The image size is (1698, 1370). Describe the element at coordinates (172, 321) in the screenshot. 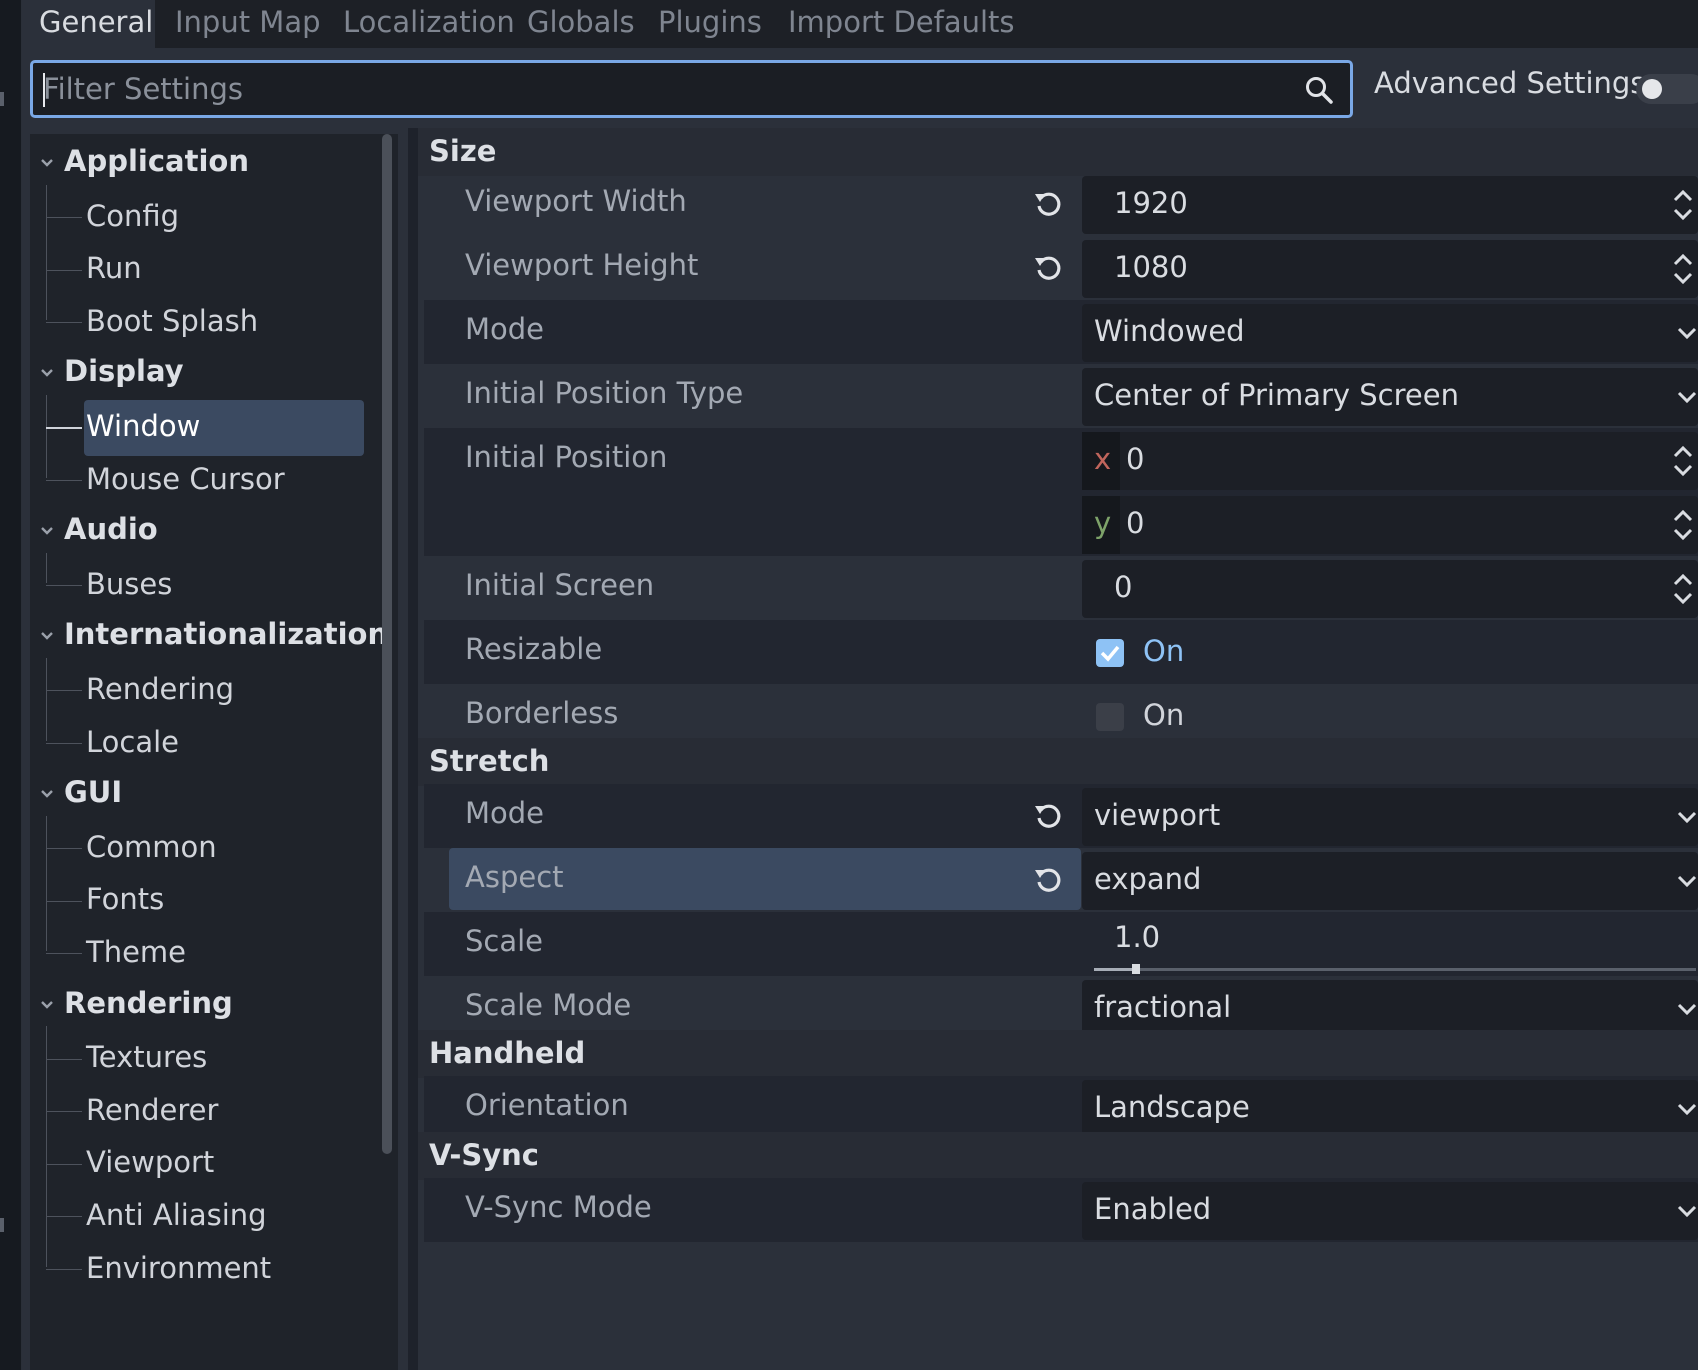

I see `tree-item-boot-splash: Boot Splash` at that location.